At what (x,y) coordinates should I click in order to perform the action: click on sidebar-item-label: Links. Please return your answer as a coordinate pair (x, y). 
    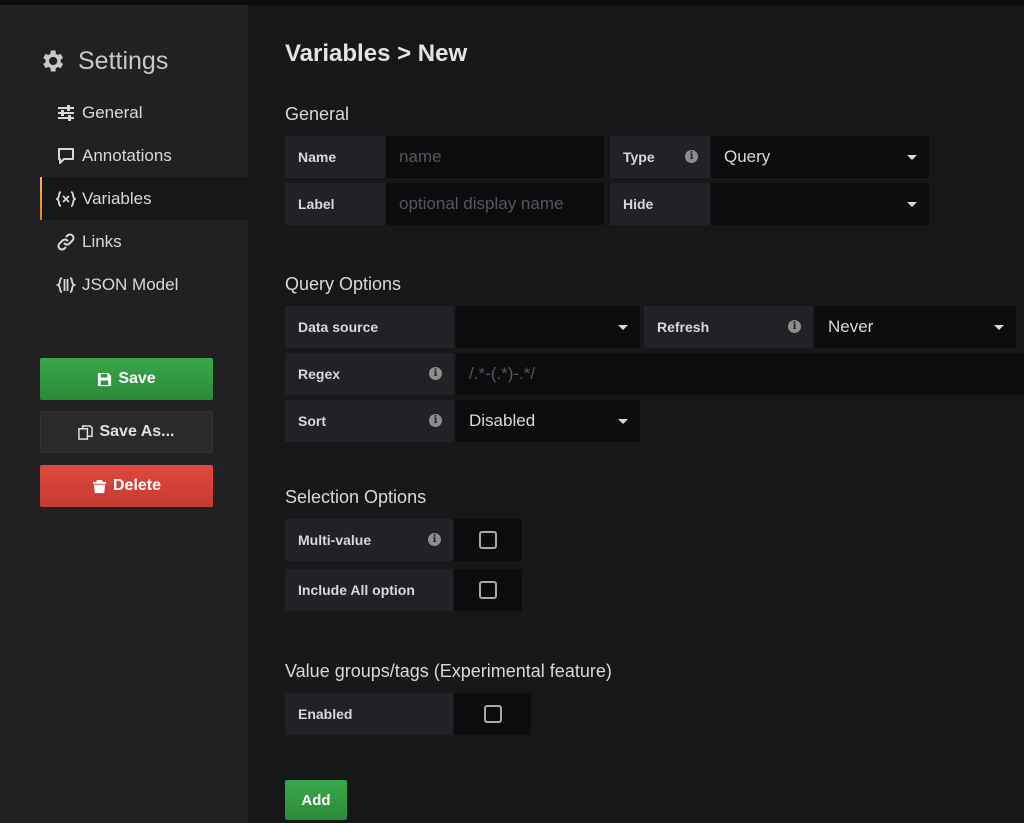
    Looking at the image, I should click on (102, 241).